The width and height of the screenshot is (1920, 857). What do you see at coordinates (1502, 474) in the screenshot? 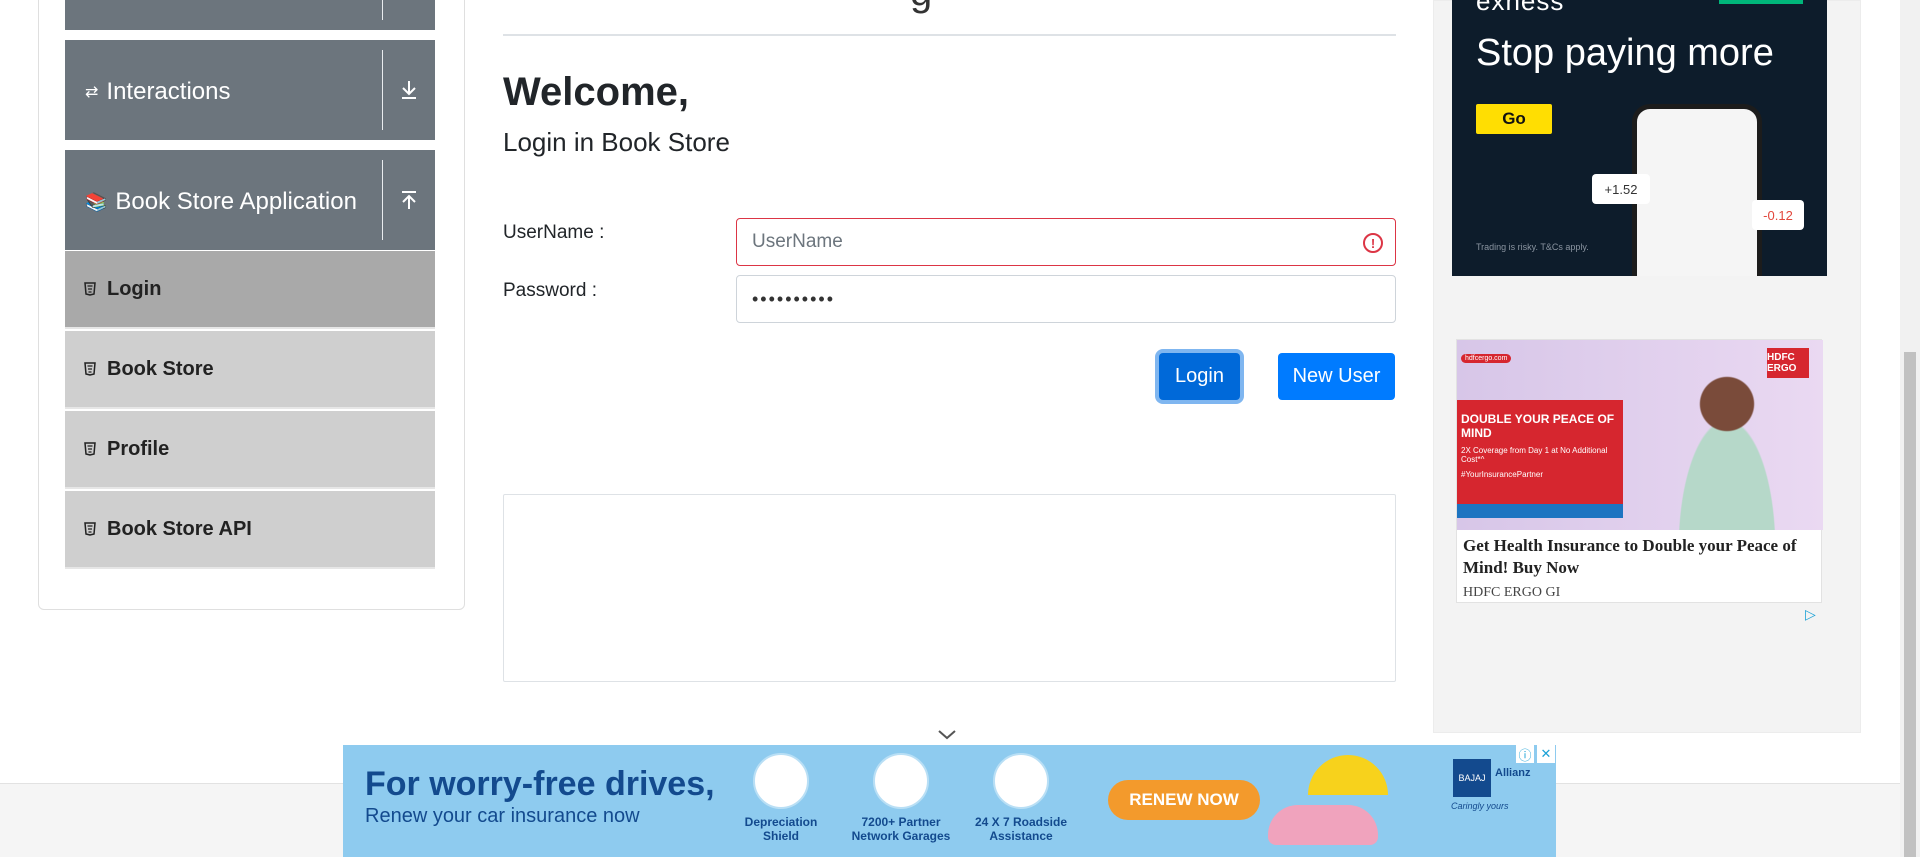
I see `panel-hashtag: #YourInsurancePartner` at bounding box center [1502, 474].